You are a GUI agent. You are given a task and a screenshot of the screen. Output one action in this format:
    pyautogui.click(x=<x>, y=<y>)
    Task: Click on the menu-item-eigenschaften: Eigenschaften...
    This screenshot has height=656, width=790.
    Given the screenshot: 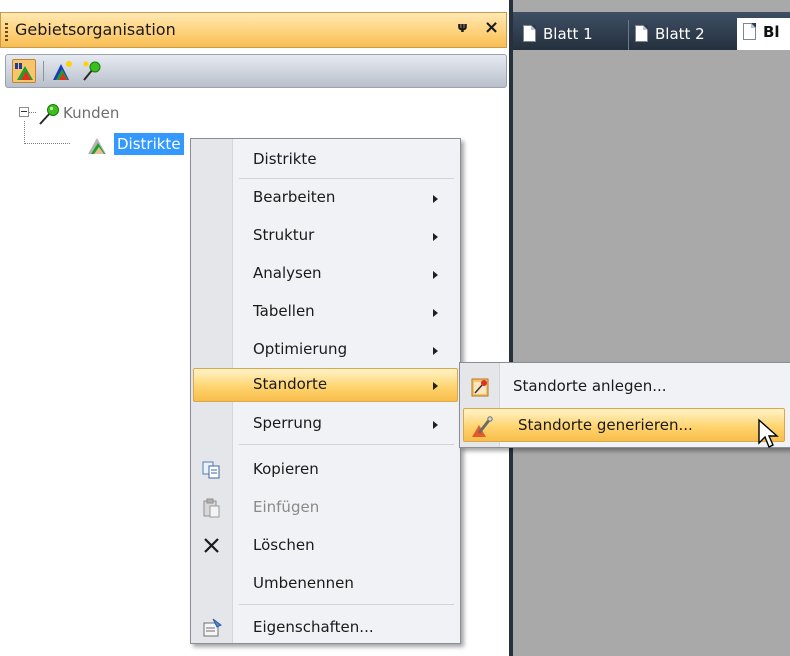 What is the action you would take?
    pyautogui.click(x=325, y=627)
    